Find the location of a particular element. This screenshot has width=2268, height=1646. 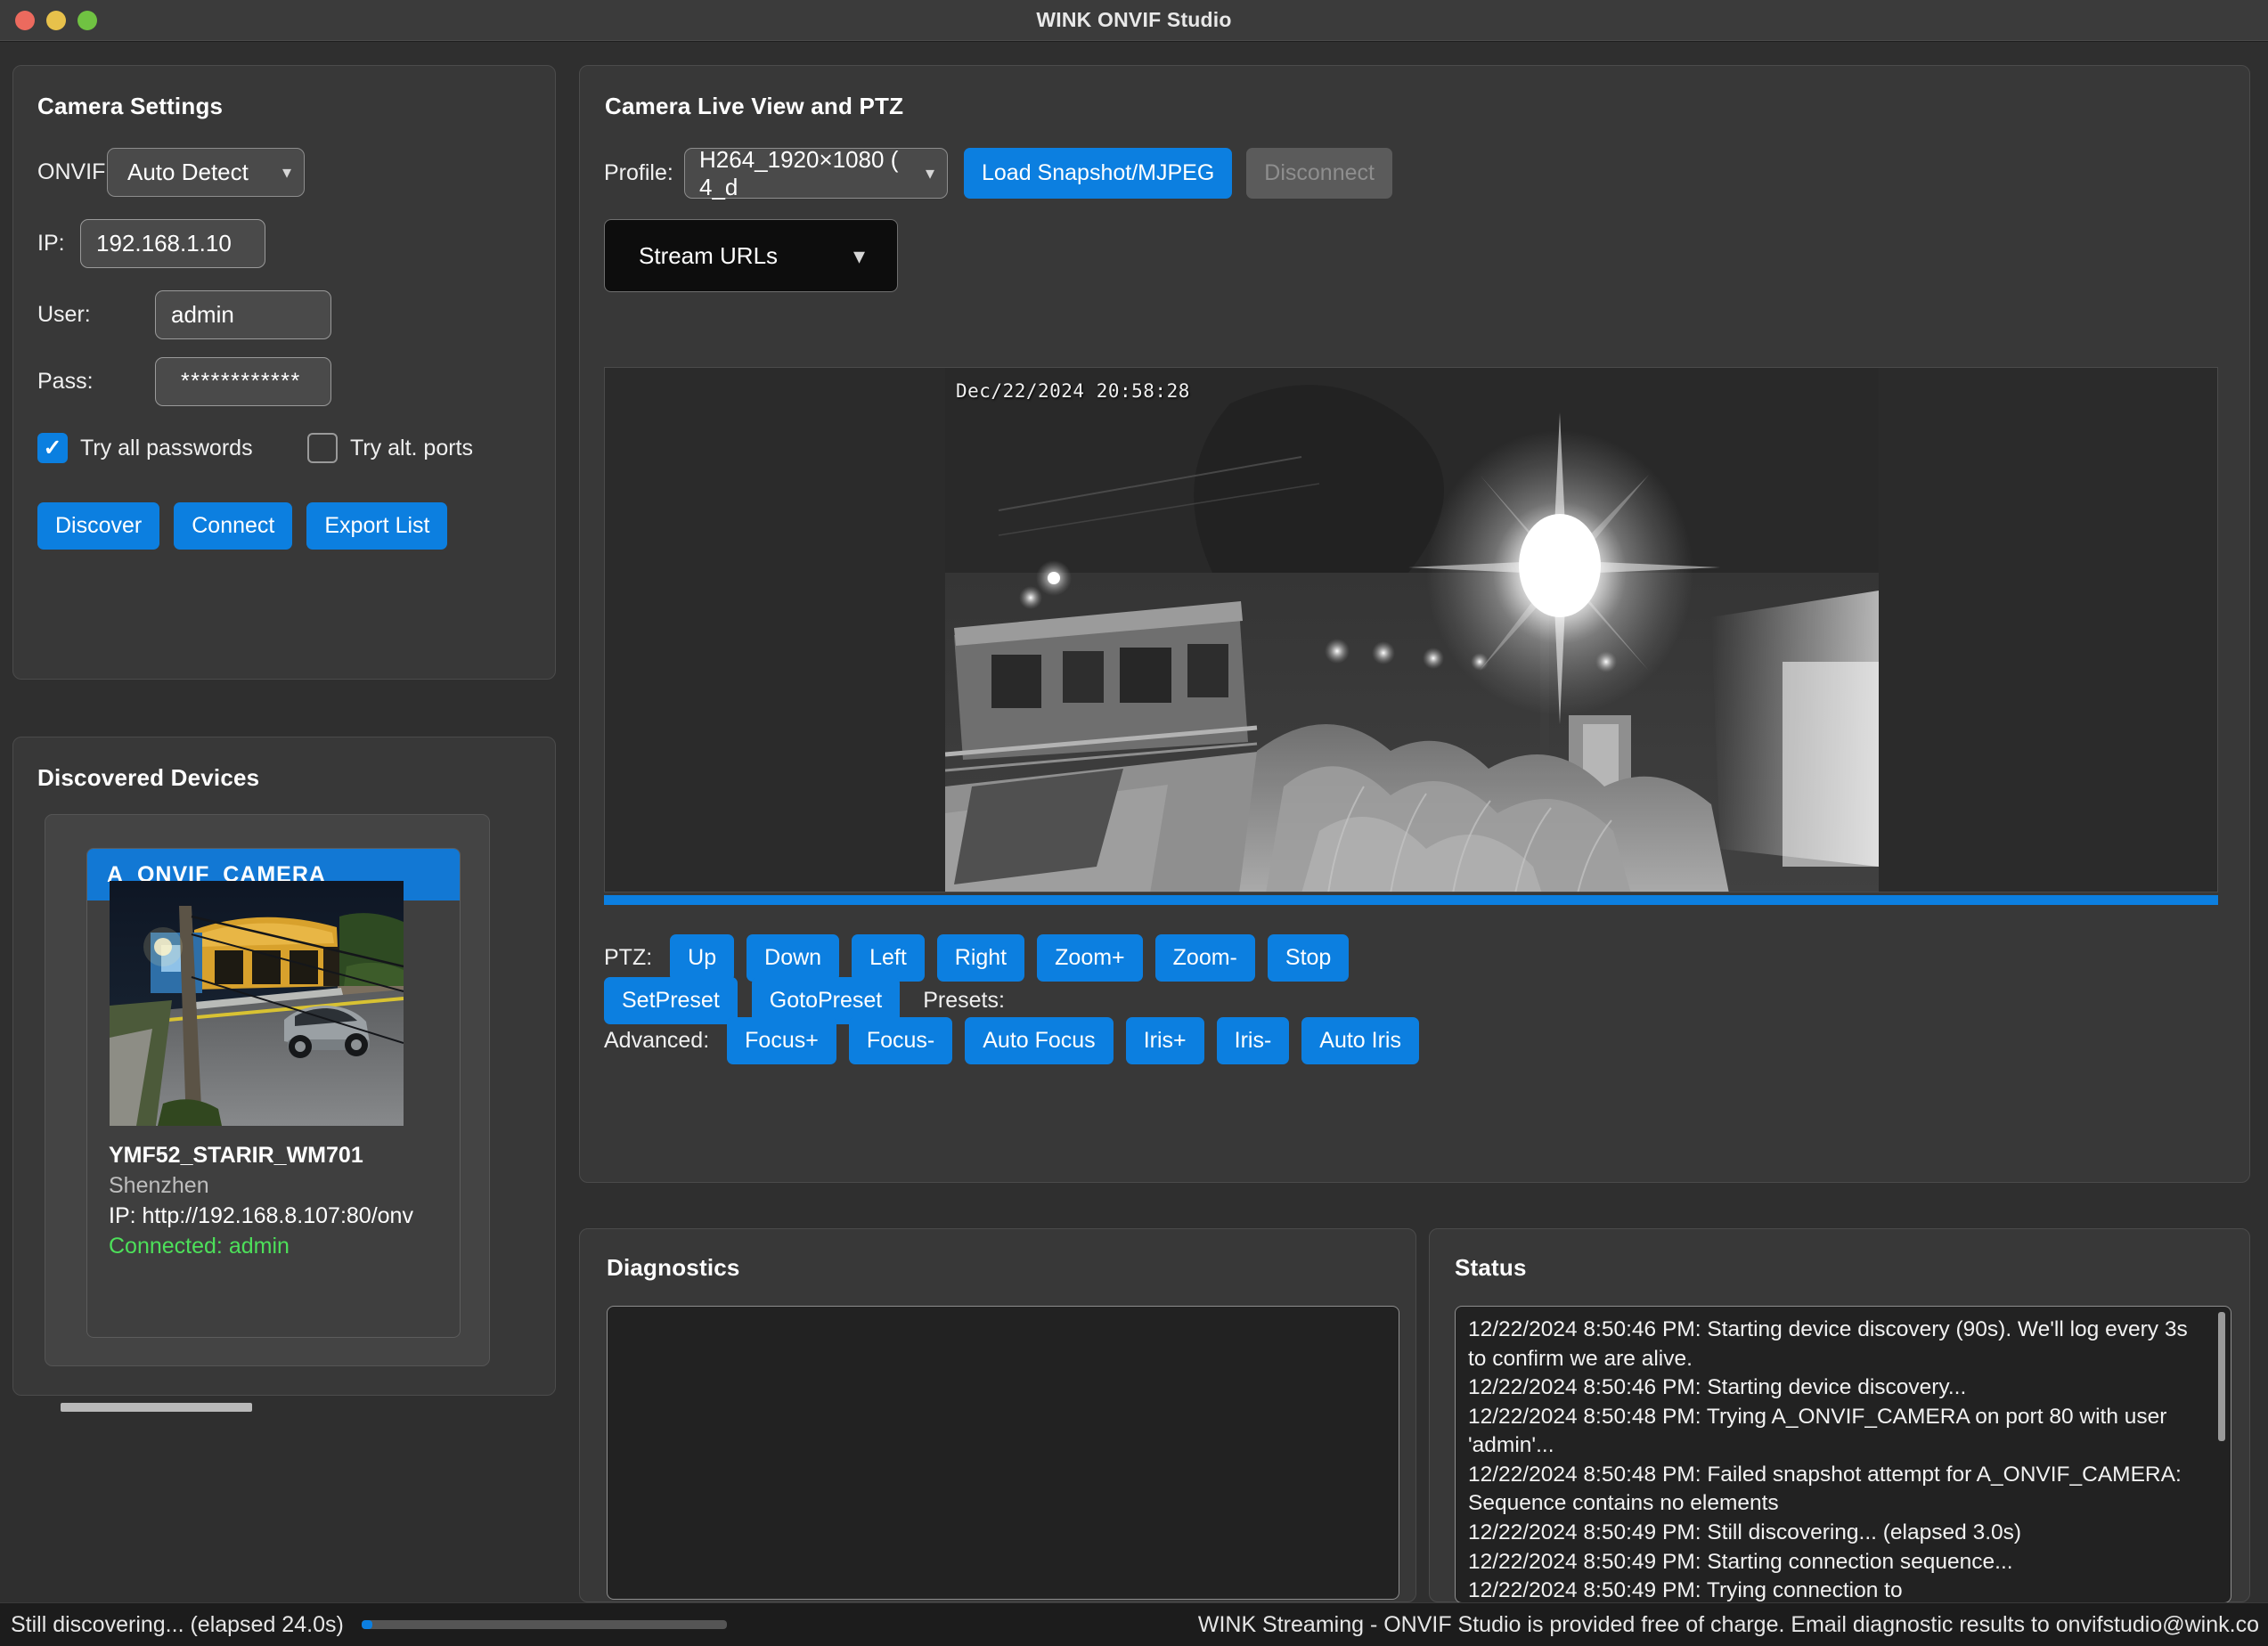

ptz-zoom-in-button: Zoom+ is located at coordinates (1090, 958).